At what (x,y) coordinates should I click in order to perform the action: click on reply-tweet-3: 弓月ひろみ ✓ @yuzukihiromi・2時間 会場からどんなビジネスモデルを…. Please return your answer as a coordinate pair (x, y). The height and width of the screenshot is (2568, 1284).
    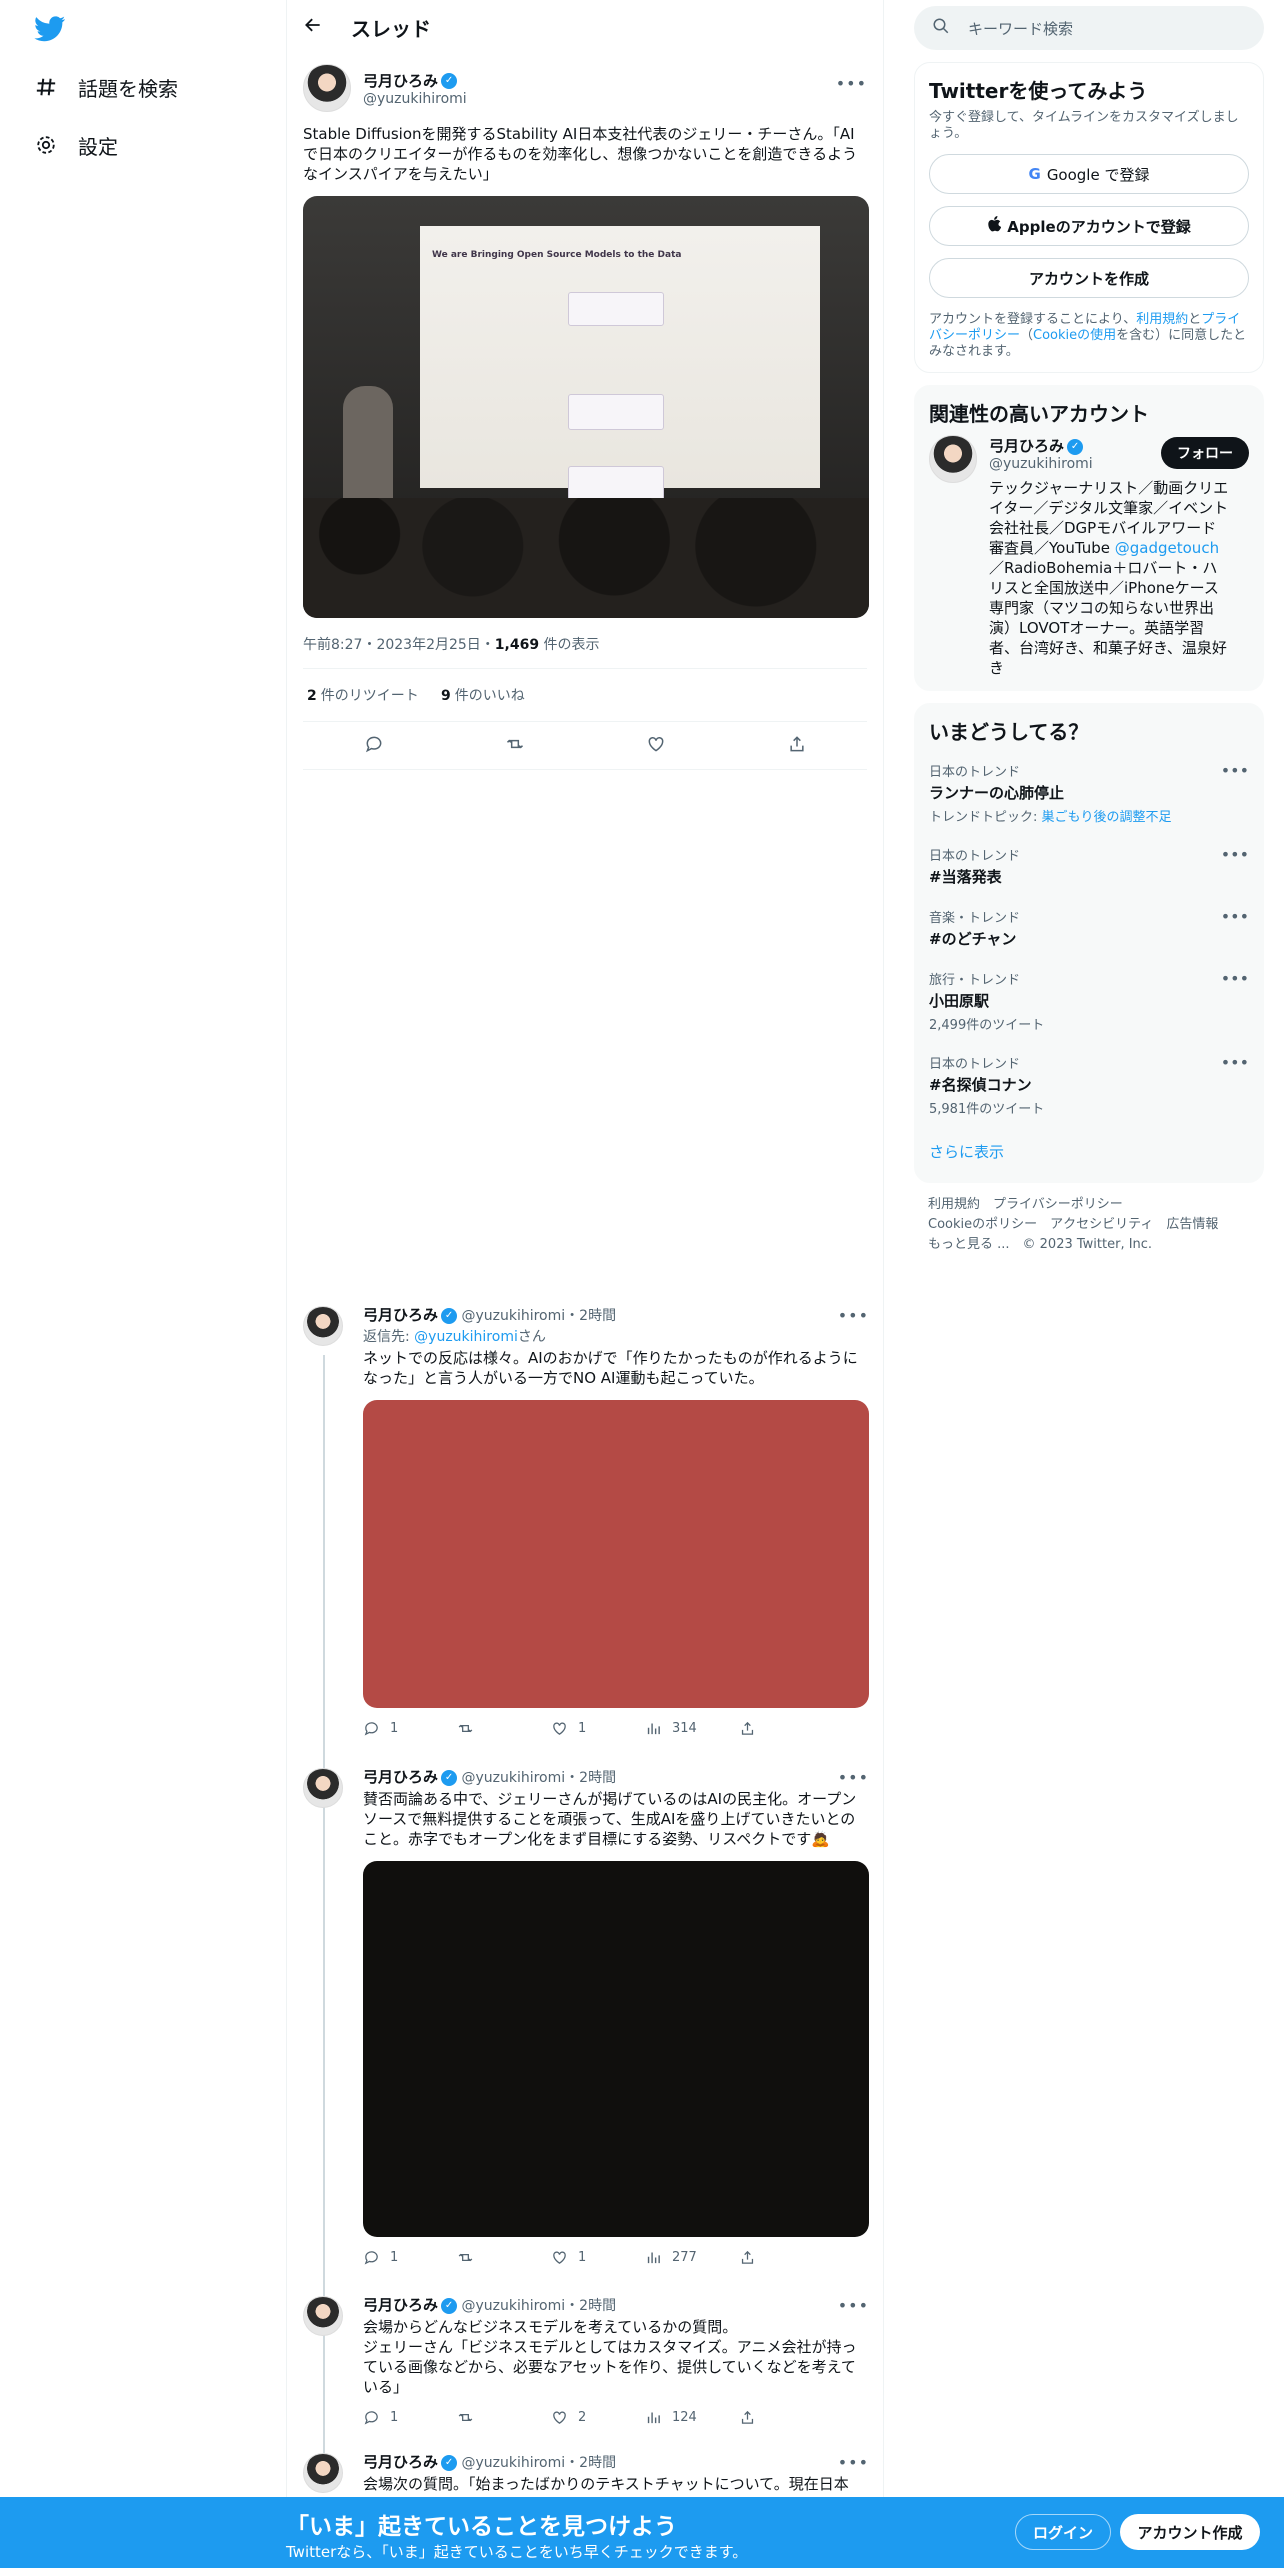
    Looking at the image, I should click on (586, 2366).